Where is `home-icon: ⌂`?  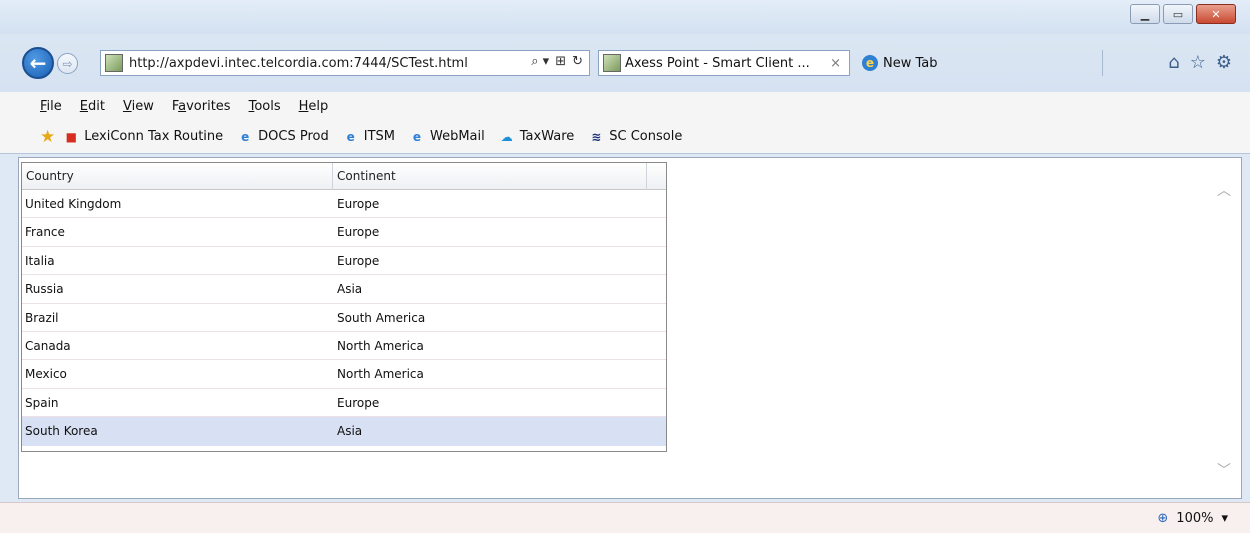 home-icon: ⌂ is located at coordinates (1173, 62).